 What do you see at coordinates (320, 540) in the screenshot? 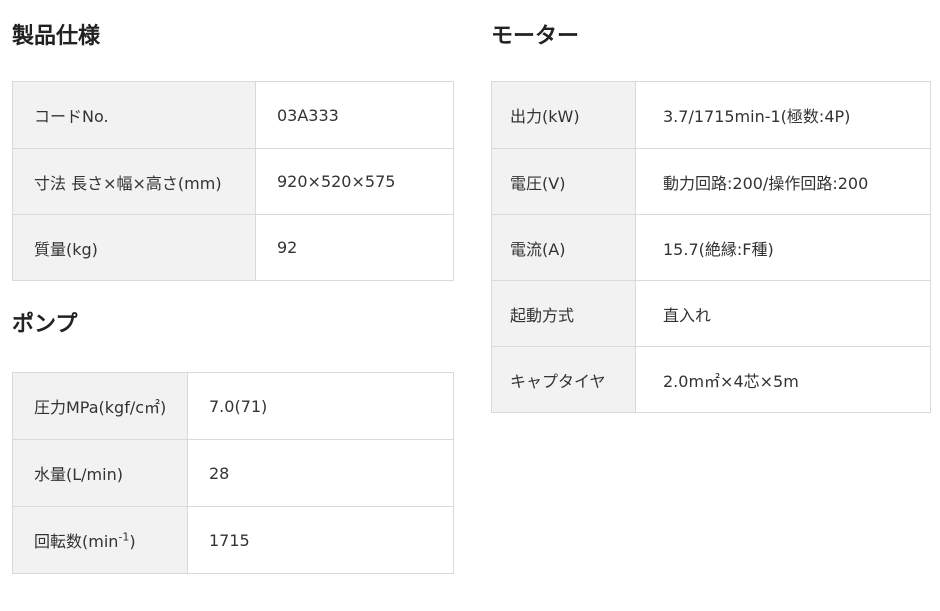
I see `spec-value: 1715` at bounding box center [320, 540].